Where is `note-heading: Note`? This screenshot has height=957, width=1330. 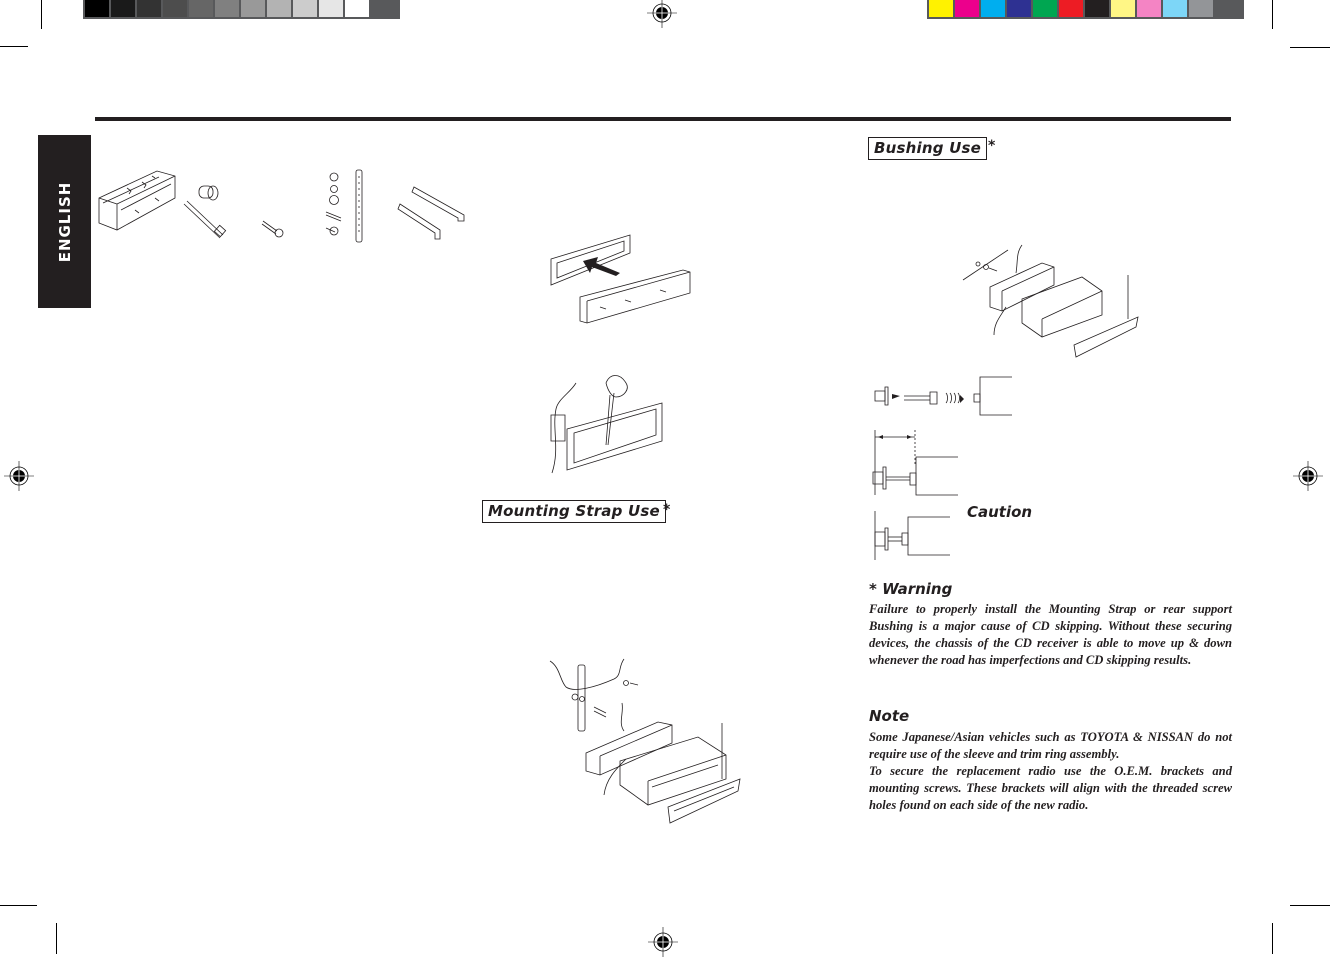 note-heading: Note is located at coordinates (889, 716).